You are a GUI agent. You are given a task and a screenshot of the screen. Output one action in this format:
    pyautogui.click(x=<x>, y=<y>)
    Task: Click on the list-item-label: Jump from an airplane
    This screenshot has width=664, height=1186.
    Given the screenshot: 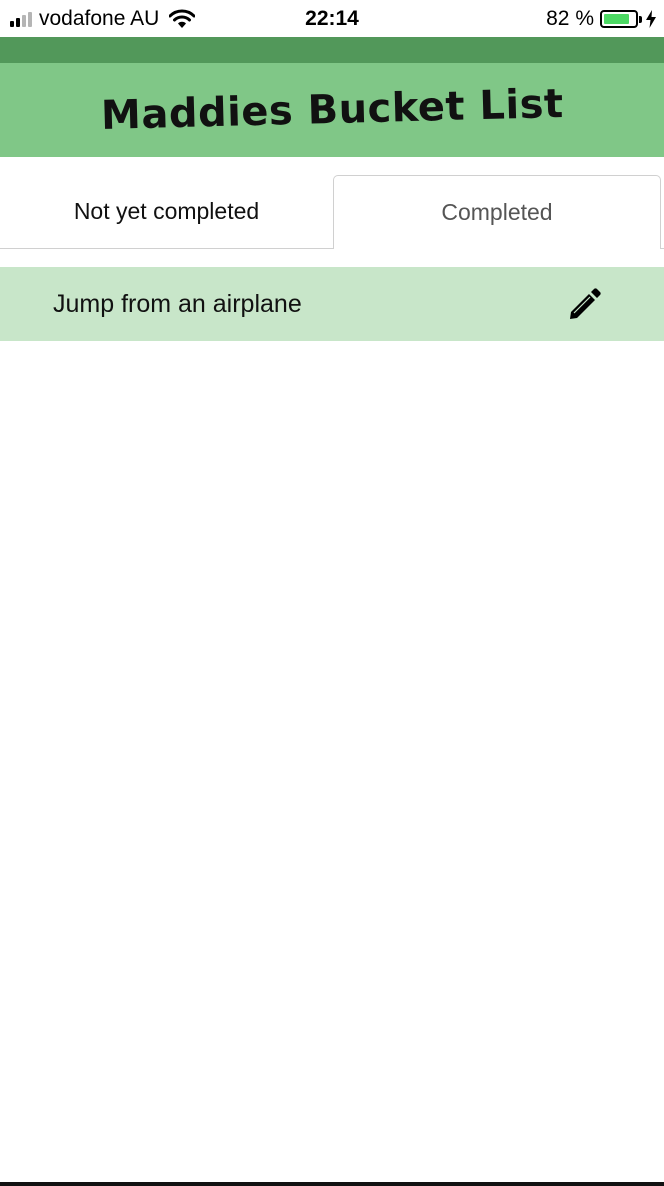 What is the action you would take?
    pyautogui.click(x=177, y=303)
    